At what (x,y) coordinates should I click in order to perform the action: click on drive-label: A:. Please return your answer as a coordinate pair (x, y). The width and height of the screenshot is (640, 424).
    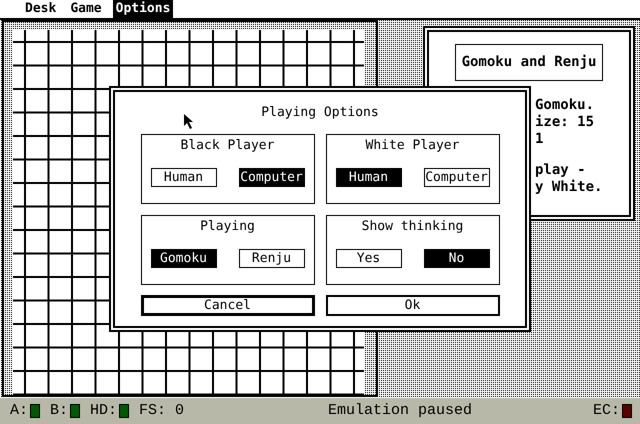
    Looking at the image, I should click on (19, 410).